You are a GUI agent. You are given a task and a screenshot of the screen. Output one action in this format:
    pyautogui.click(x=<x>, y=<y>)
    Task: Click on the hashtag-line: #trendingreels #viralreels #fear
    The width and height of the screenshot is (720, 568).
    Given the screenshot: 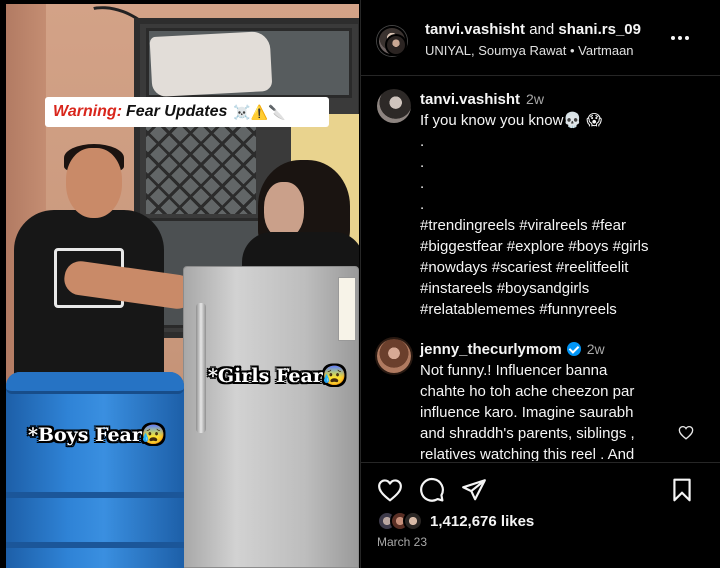 What is the action you would take?
    pyautogui.click(x=565, y=225)
    